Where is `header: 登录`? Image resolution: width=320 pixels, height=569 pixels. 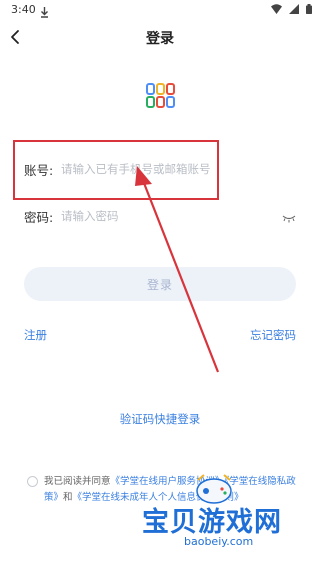 header: 登录 is located at coordinates (160, 37).